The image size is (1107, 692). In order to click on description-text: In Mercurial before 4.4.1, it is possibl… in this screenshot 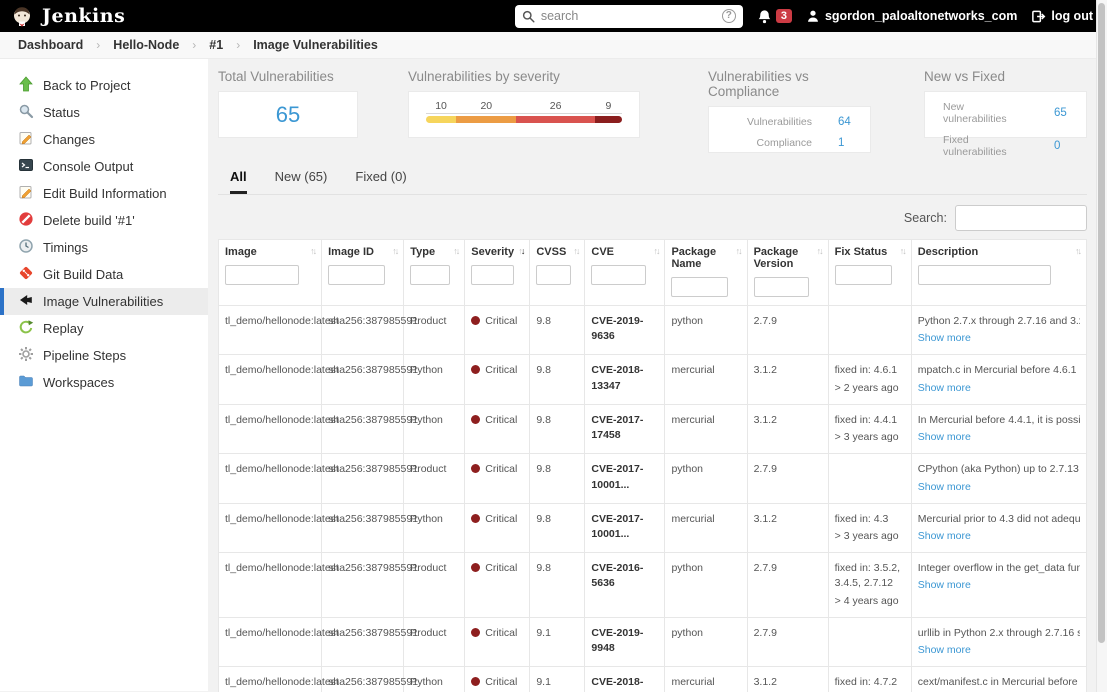, I will do `click(998, 419)`.